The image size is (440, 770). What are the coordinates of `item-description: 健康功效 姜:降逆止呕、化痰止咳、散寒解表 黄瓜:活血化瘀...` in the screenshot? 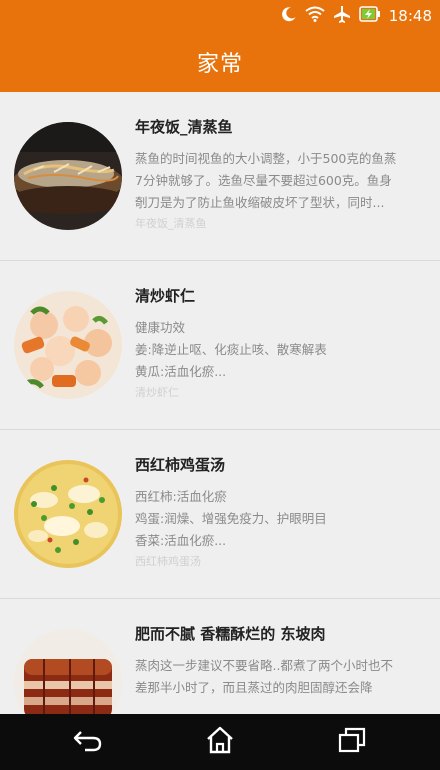 It's located at (279, 350).